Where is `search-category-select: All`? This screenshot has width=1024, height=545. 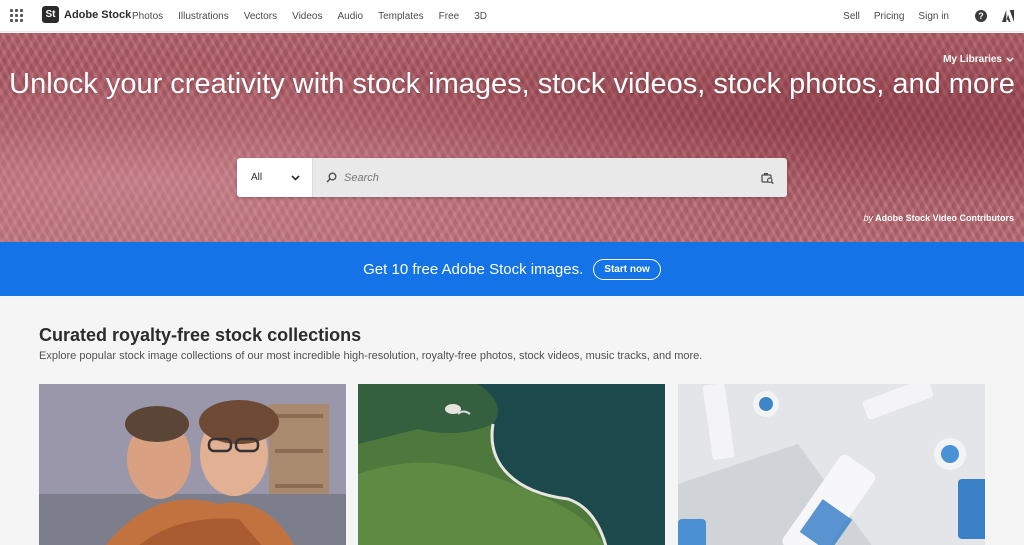
search-category-select: All is located at coordinates (275, 177).